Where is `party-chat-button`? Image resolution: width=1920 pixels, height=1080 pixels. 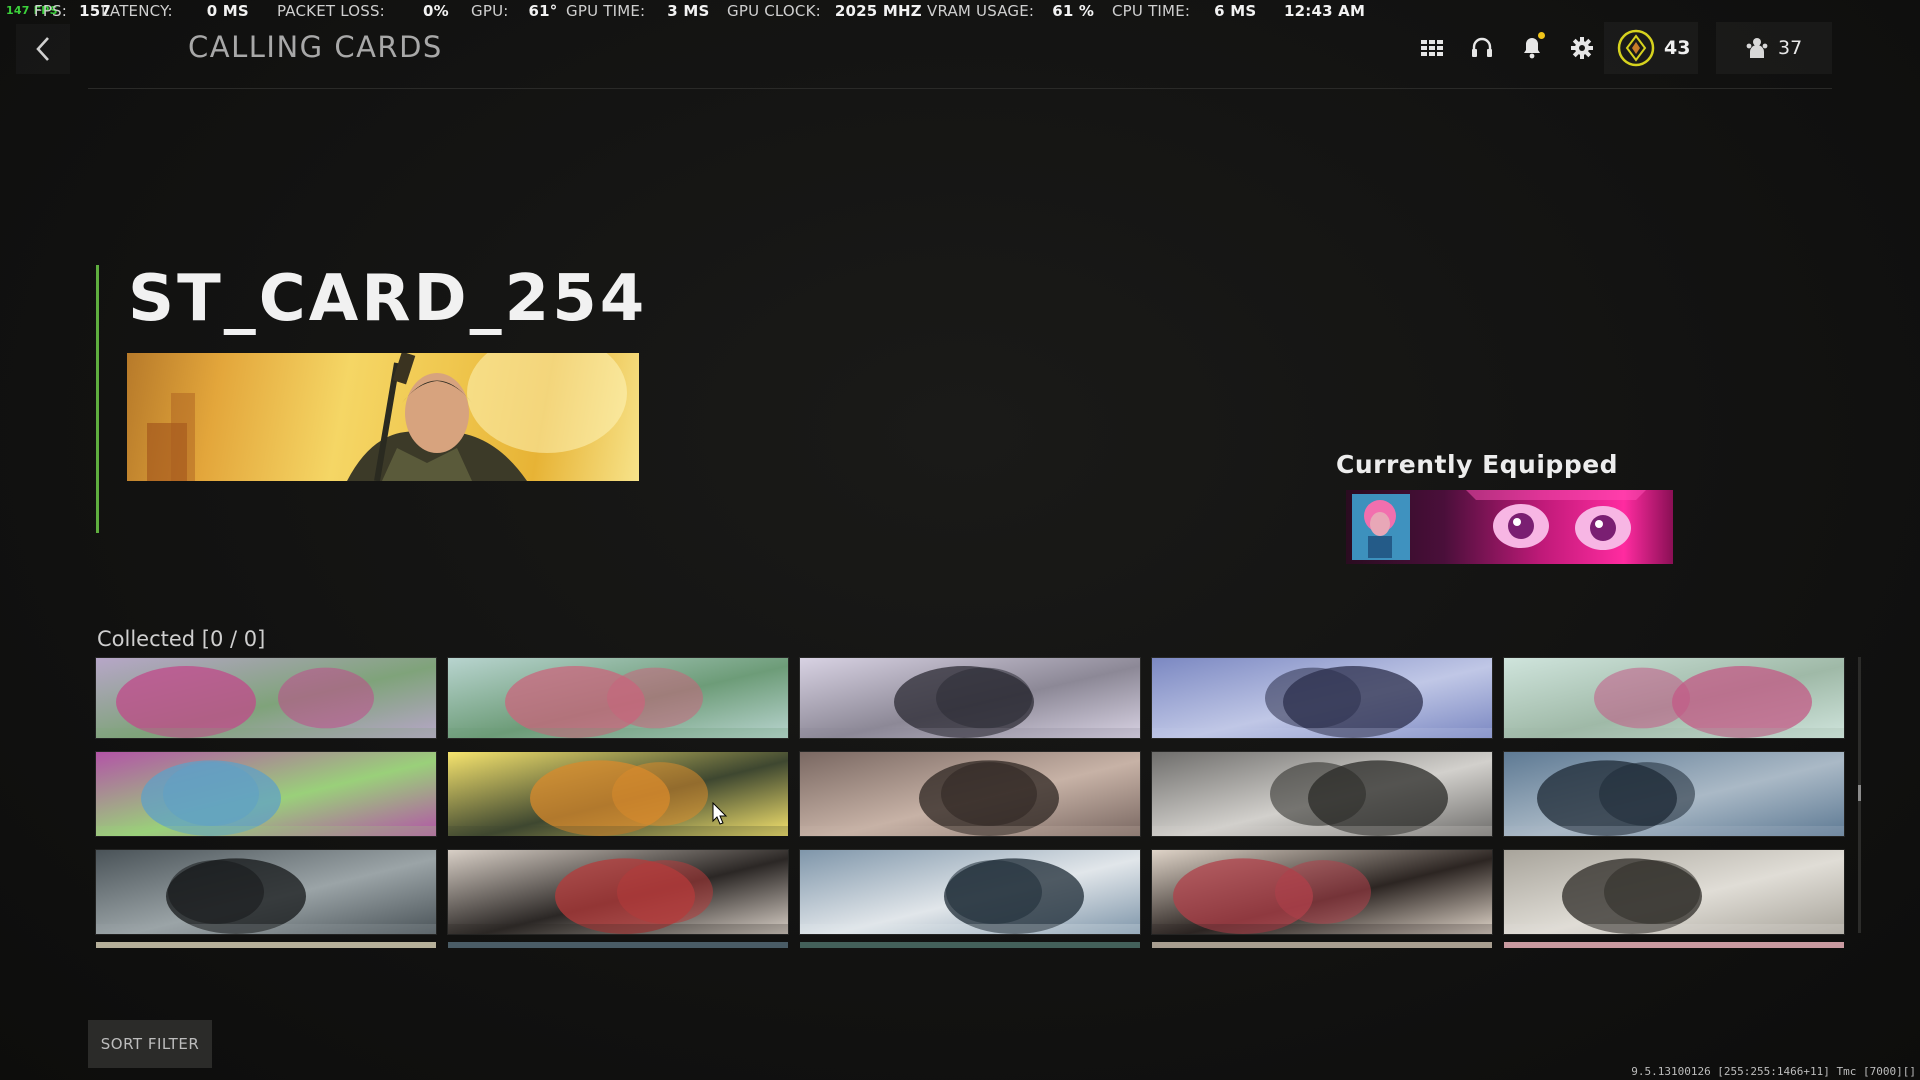
party-chat-button is located at coordinates (1482, 48).